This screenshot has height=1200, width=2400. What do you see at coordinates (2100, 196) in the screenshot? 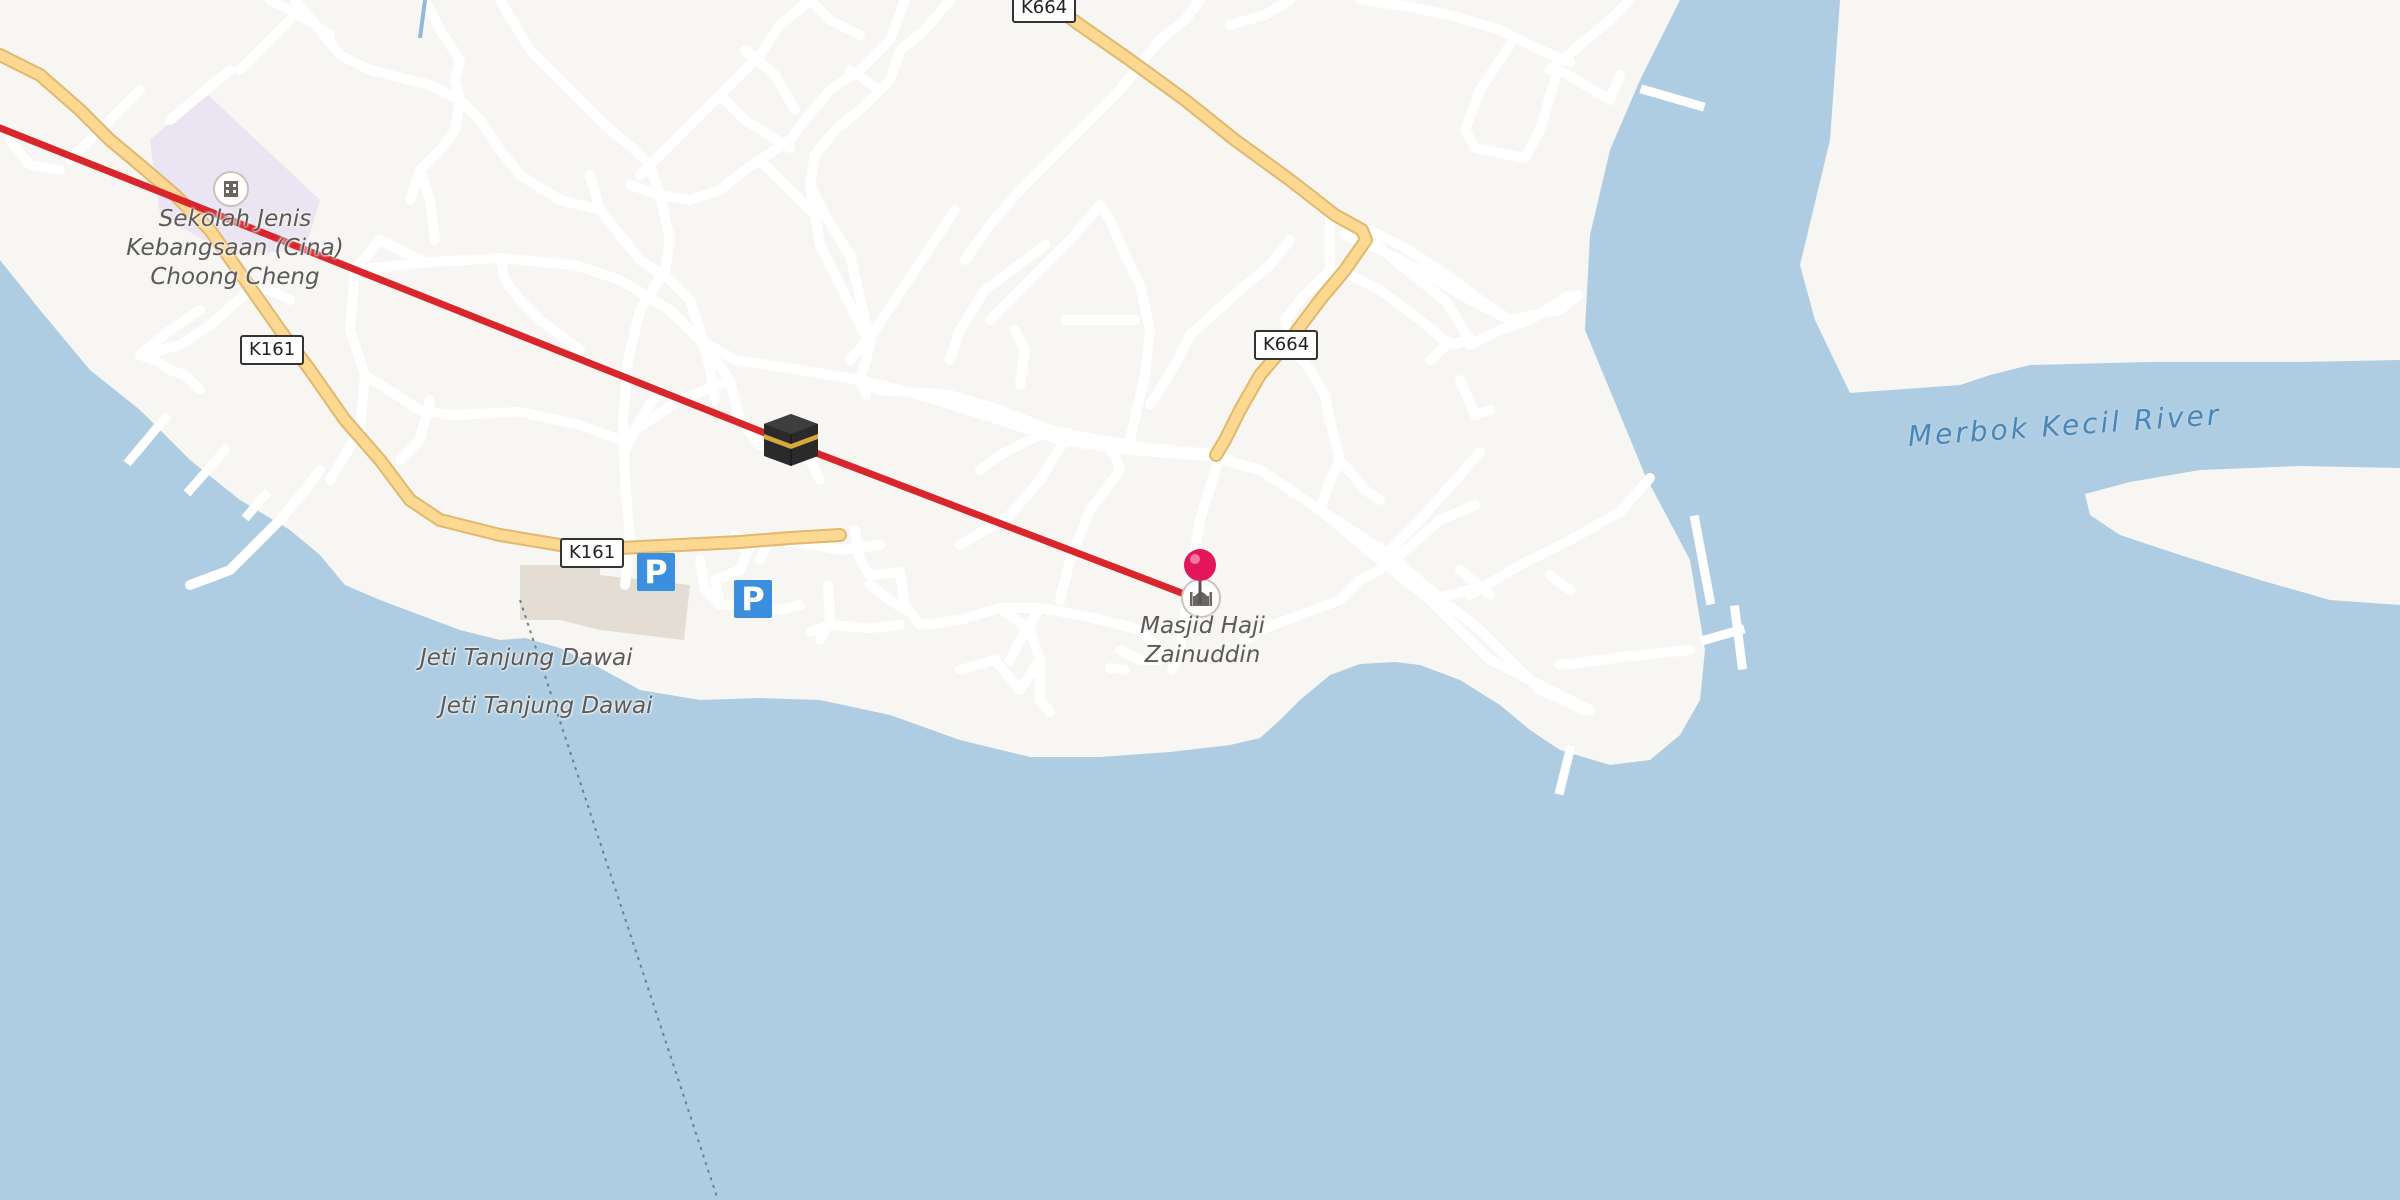
I see `land-east-bank` at bounding box center [2100, 196].